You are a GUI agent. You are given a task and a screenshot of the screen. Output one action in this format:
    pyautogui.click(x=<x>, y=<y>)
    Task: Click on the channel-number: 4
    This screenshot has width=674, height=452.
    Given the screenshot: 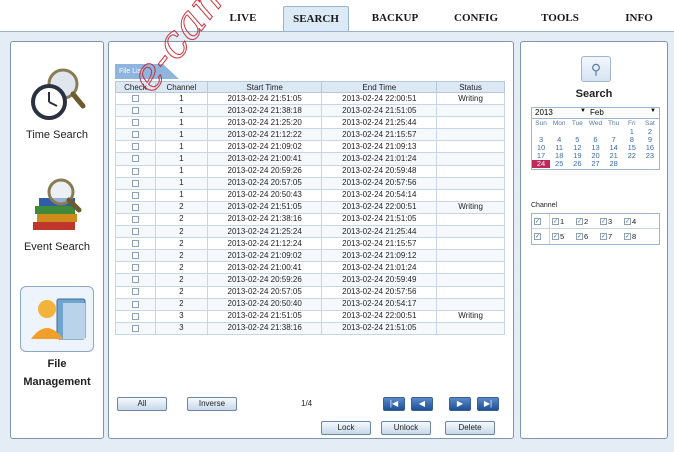 What is the action you would take?
    pyautogui.click(x=634, y=221)
    